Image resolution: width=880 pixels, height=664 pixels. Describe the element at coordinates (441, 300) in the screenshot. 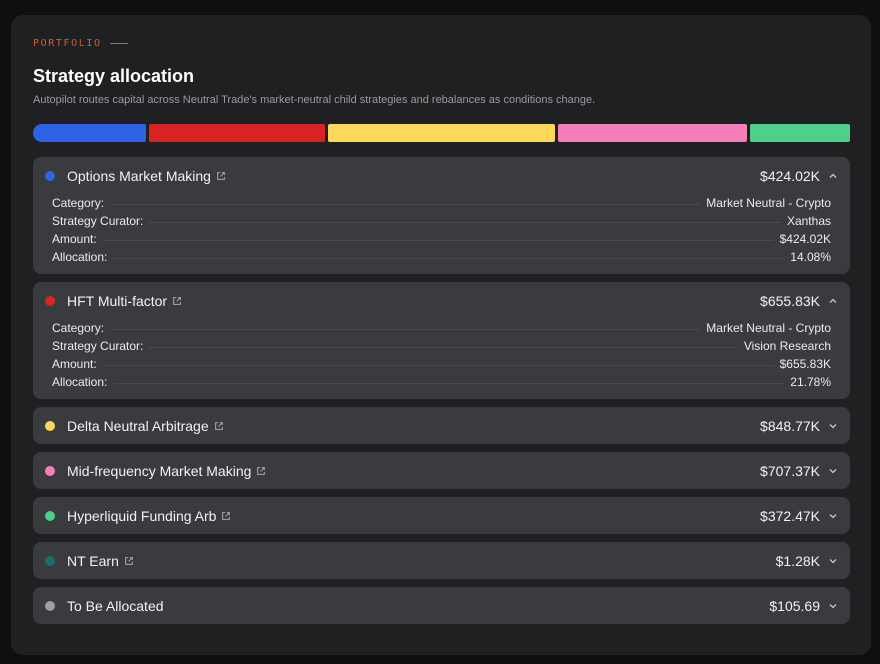

I see `strategy-header: HFT Multi-factor $655.83K` at that location.